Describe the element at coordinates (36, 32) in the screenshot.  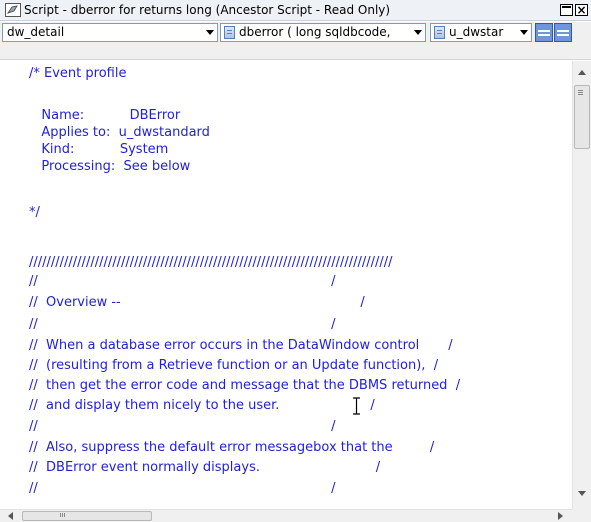
I see `object-dropdown-value: dw_detail` at that location.